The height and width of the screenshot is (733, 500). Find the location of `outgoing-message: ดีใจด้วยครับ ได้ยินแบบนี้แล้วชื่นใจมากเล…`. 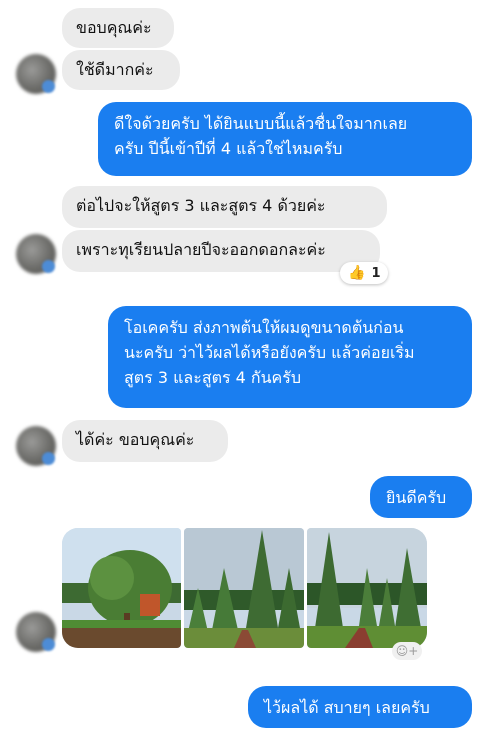

outgoing-message: ดีใจด้วยครับ ได้ยินแบบนี้แล้วชื่นใจมากเล… is located at coordinates (285, 139).